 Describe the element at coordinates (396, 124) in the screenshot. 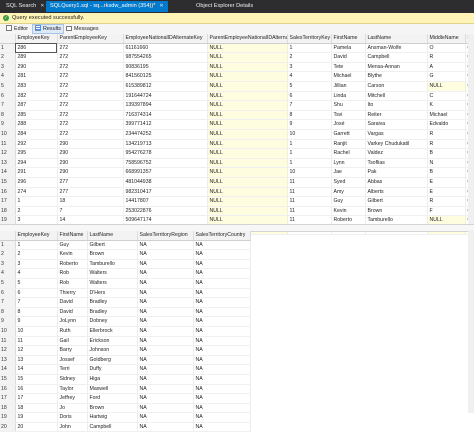

I see `grid-cell: Saraiva` at that location.